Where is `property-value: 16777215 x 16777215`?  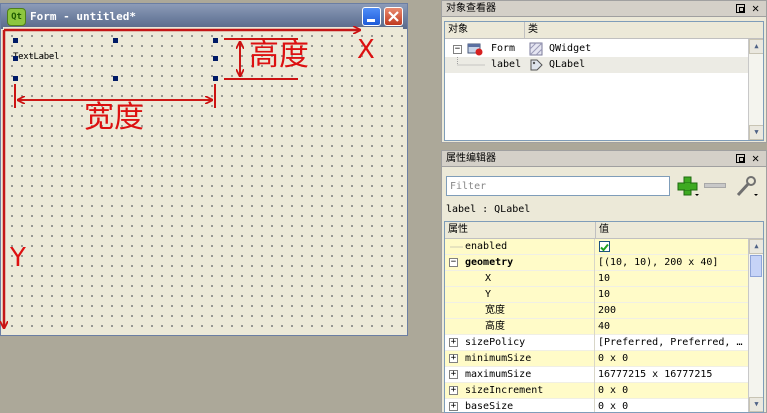 property-value: 16777215 x 16777215 is located at coordinates (655, 374).